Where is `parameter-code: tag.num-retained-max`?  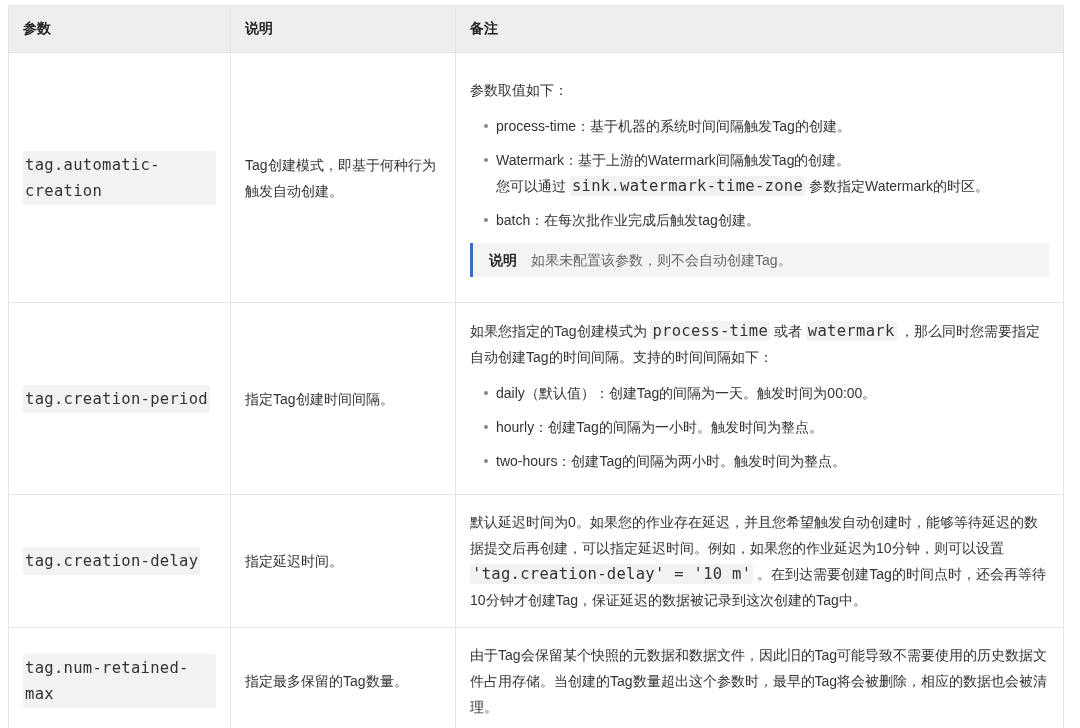 parameter-code: tag.num-retained-max is located at coordinates (119, 681).